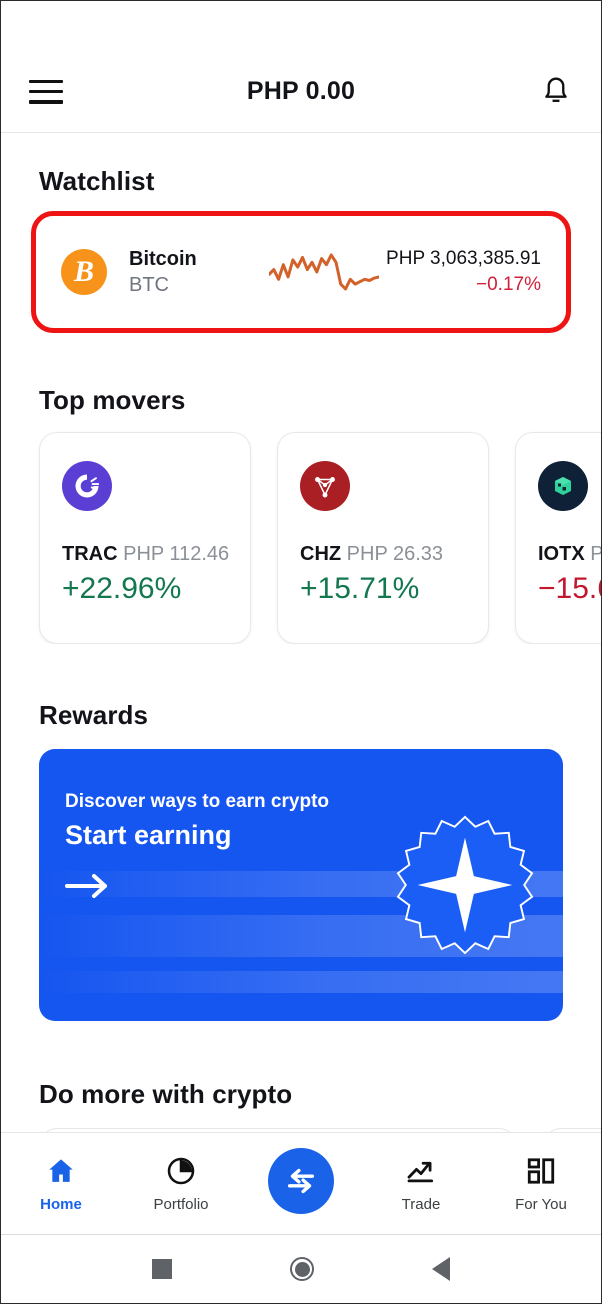 This screenshot has width=602, height=1304. What do you see at coordinates (181, 1170) in the screenshot?
I see `pie-chart-icon` at bounding box center [181, 1170].